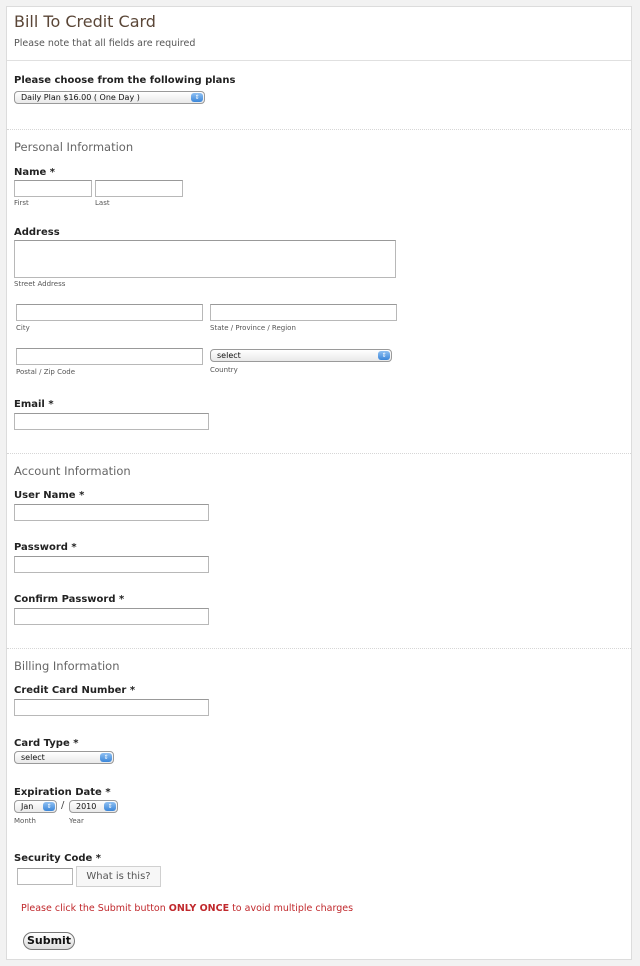  Describe the element at coordinates (27, 806) in the screenshot. I see `month-select-value: Jan` at that location.